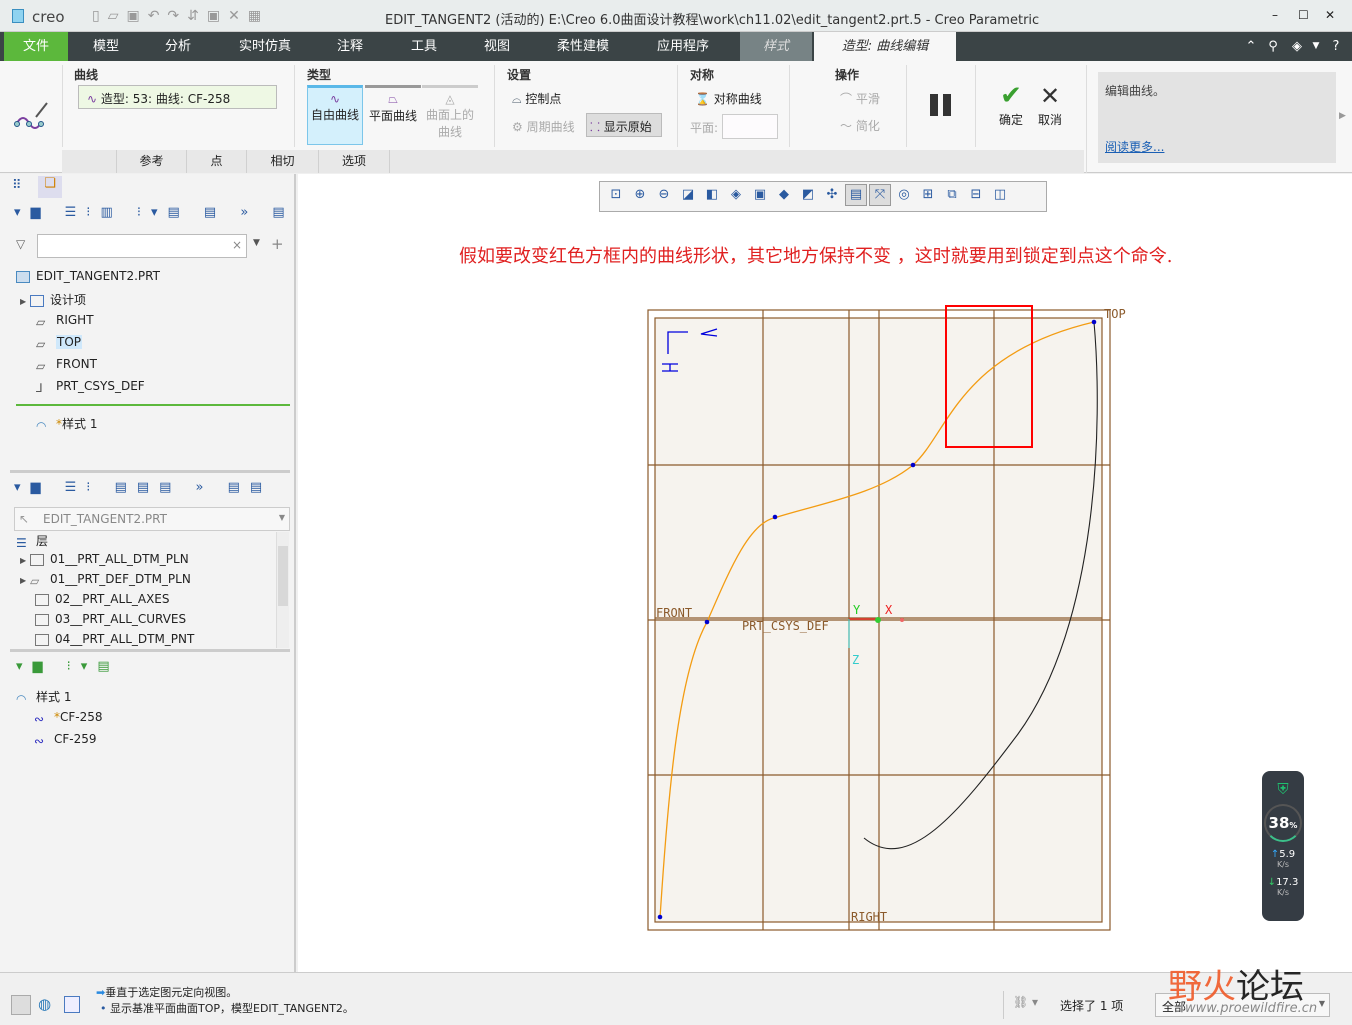 The width and height of the screenshot is (1352, 1025). What do you see at coordinates (519, 75) in the screenshot?
I see `settings-group-label: 设置` at bounding box center [519, 75].